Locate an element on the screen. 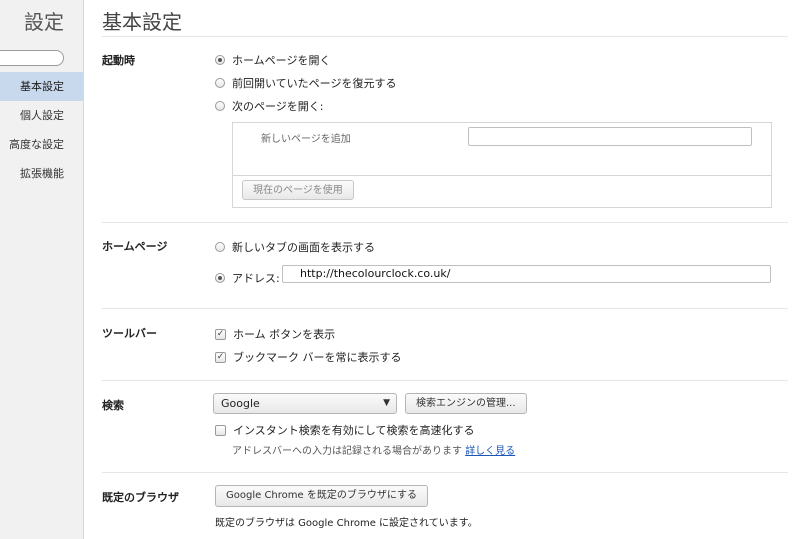  startup-pages-list: 新しいページを追加 現在のページを使用 is located at coordinates (502, 165).